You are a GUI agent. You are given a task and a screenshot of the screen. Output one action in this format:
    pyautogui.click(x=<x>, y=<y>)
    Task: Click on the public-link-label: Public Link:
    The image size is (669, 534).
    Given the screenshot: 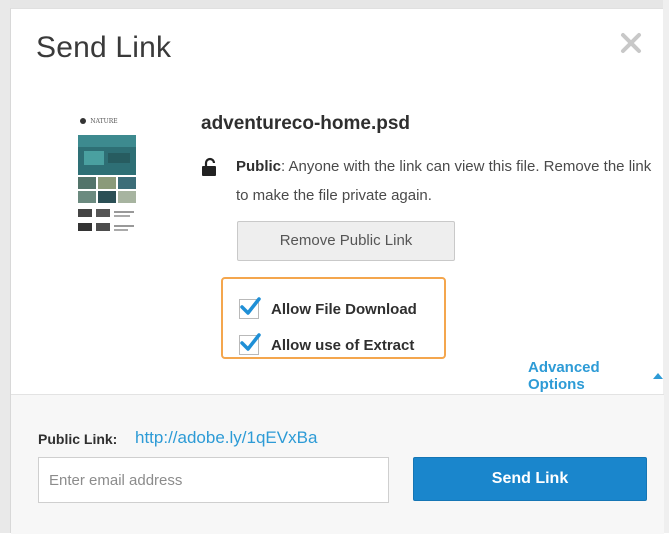 What is the action you would take?
    pyautogui.click(x=78, y=439)
    